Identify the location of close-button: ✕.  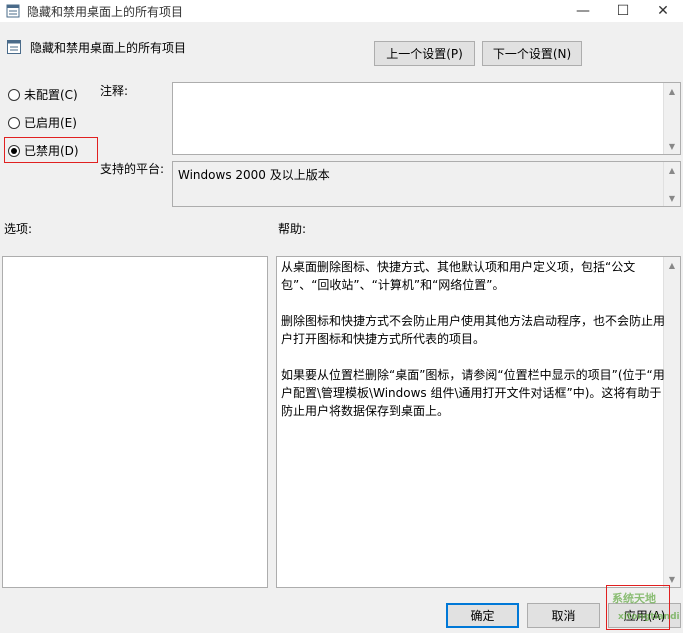
(663, 11).